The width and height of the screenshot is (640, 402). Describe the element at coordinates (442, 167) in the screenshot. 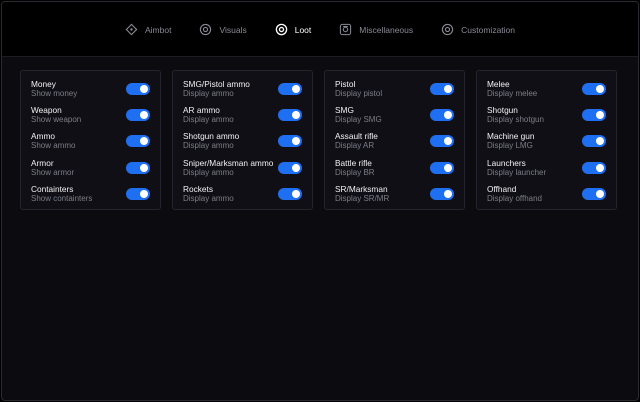

I see `battle-rifle-toggle` at that location.